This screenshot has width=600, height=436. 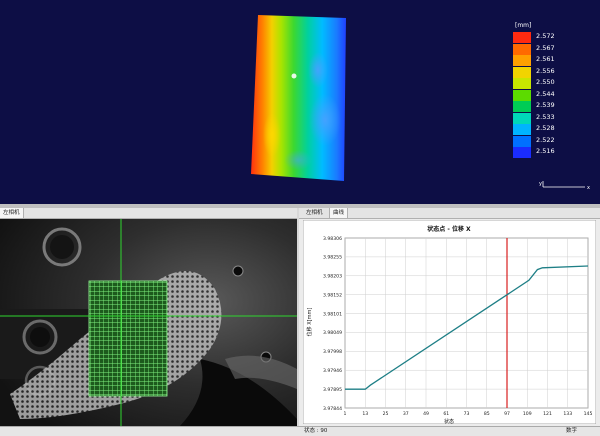 I want to click on y-tick-label: 3.98152, so click(x=332, y=295).